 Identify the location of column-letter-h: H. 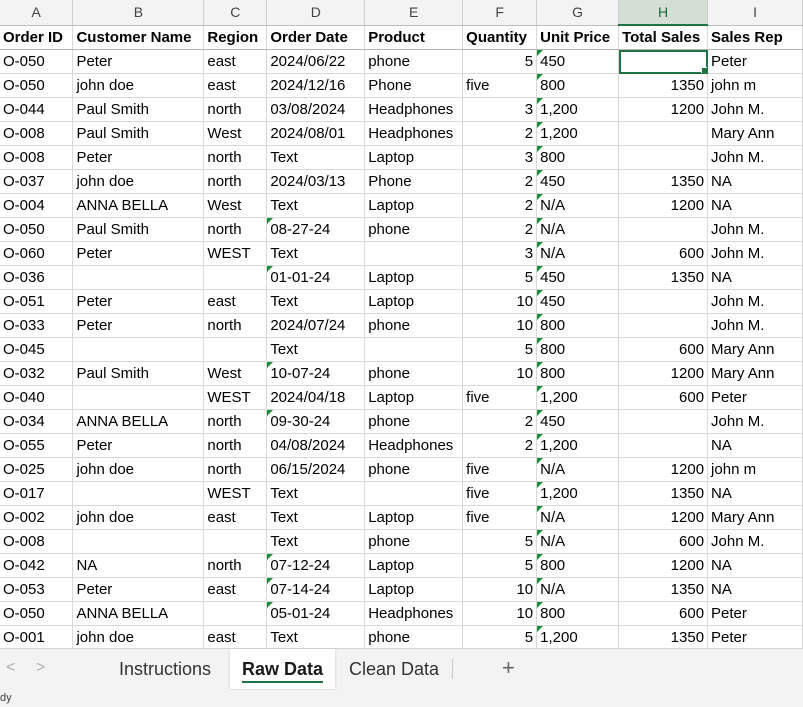
(663, 13).